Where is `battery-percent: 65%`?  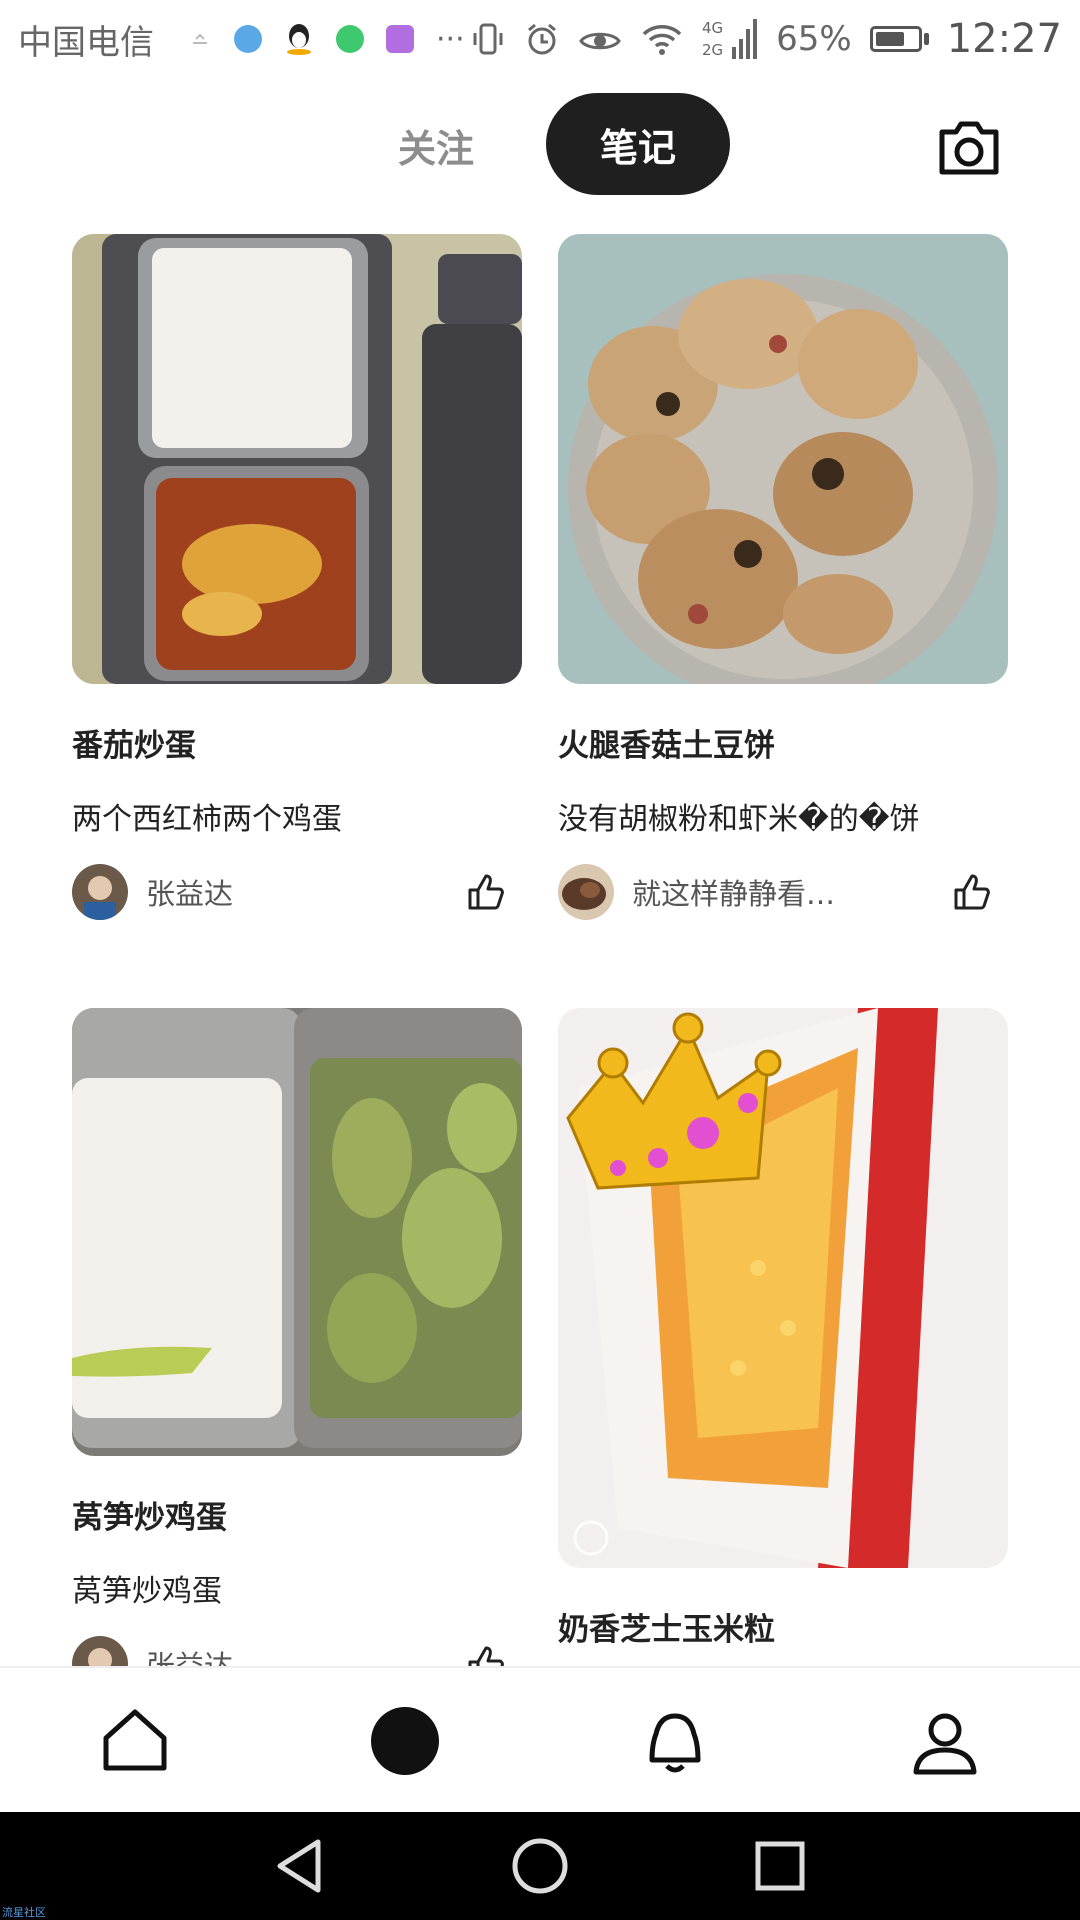
battery-percent: 65% is located at coordinates (814, 39).